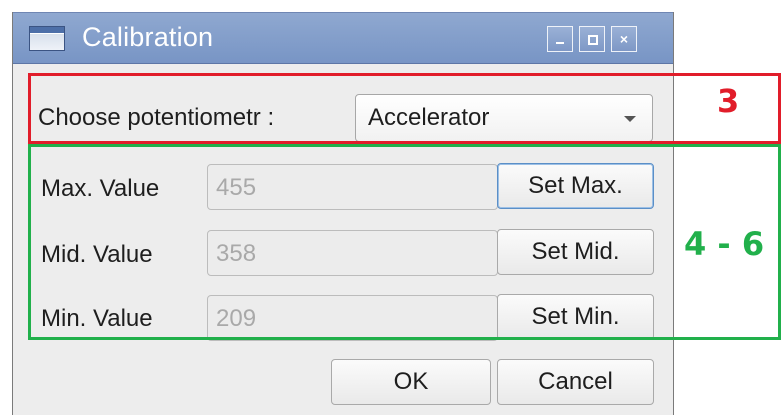 The image size is (781, 415). Describe the element at coordinates (724, 244) in the screenshot. I see `annotation-label-4-6: 4 - 6` at that location.